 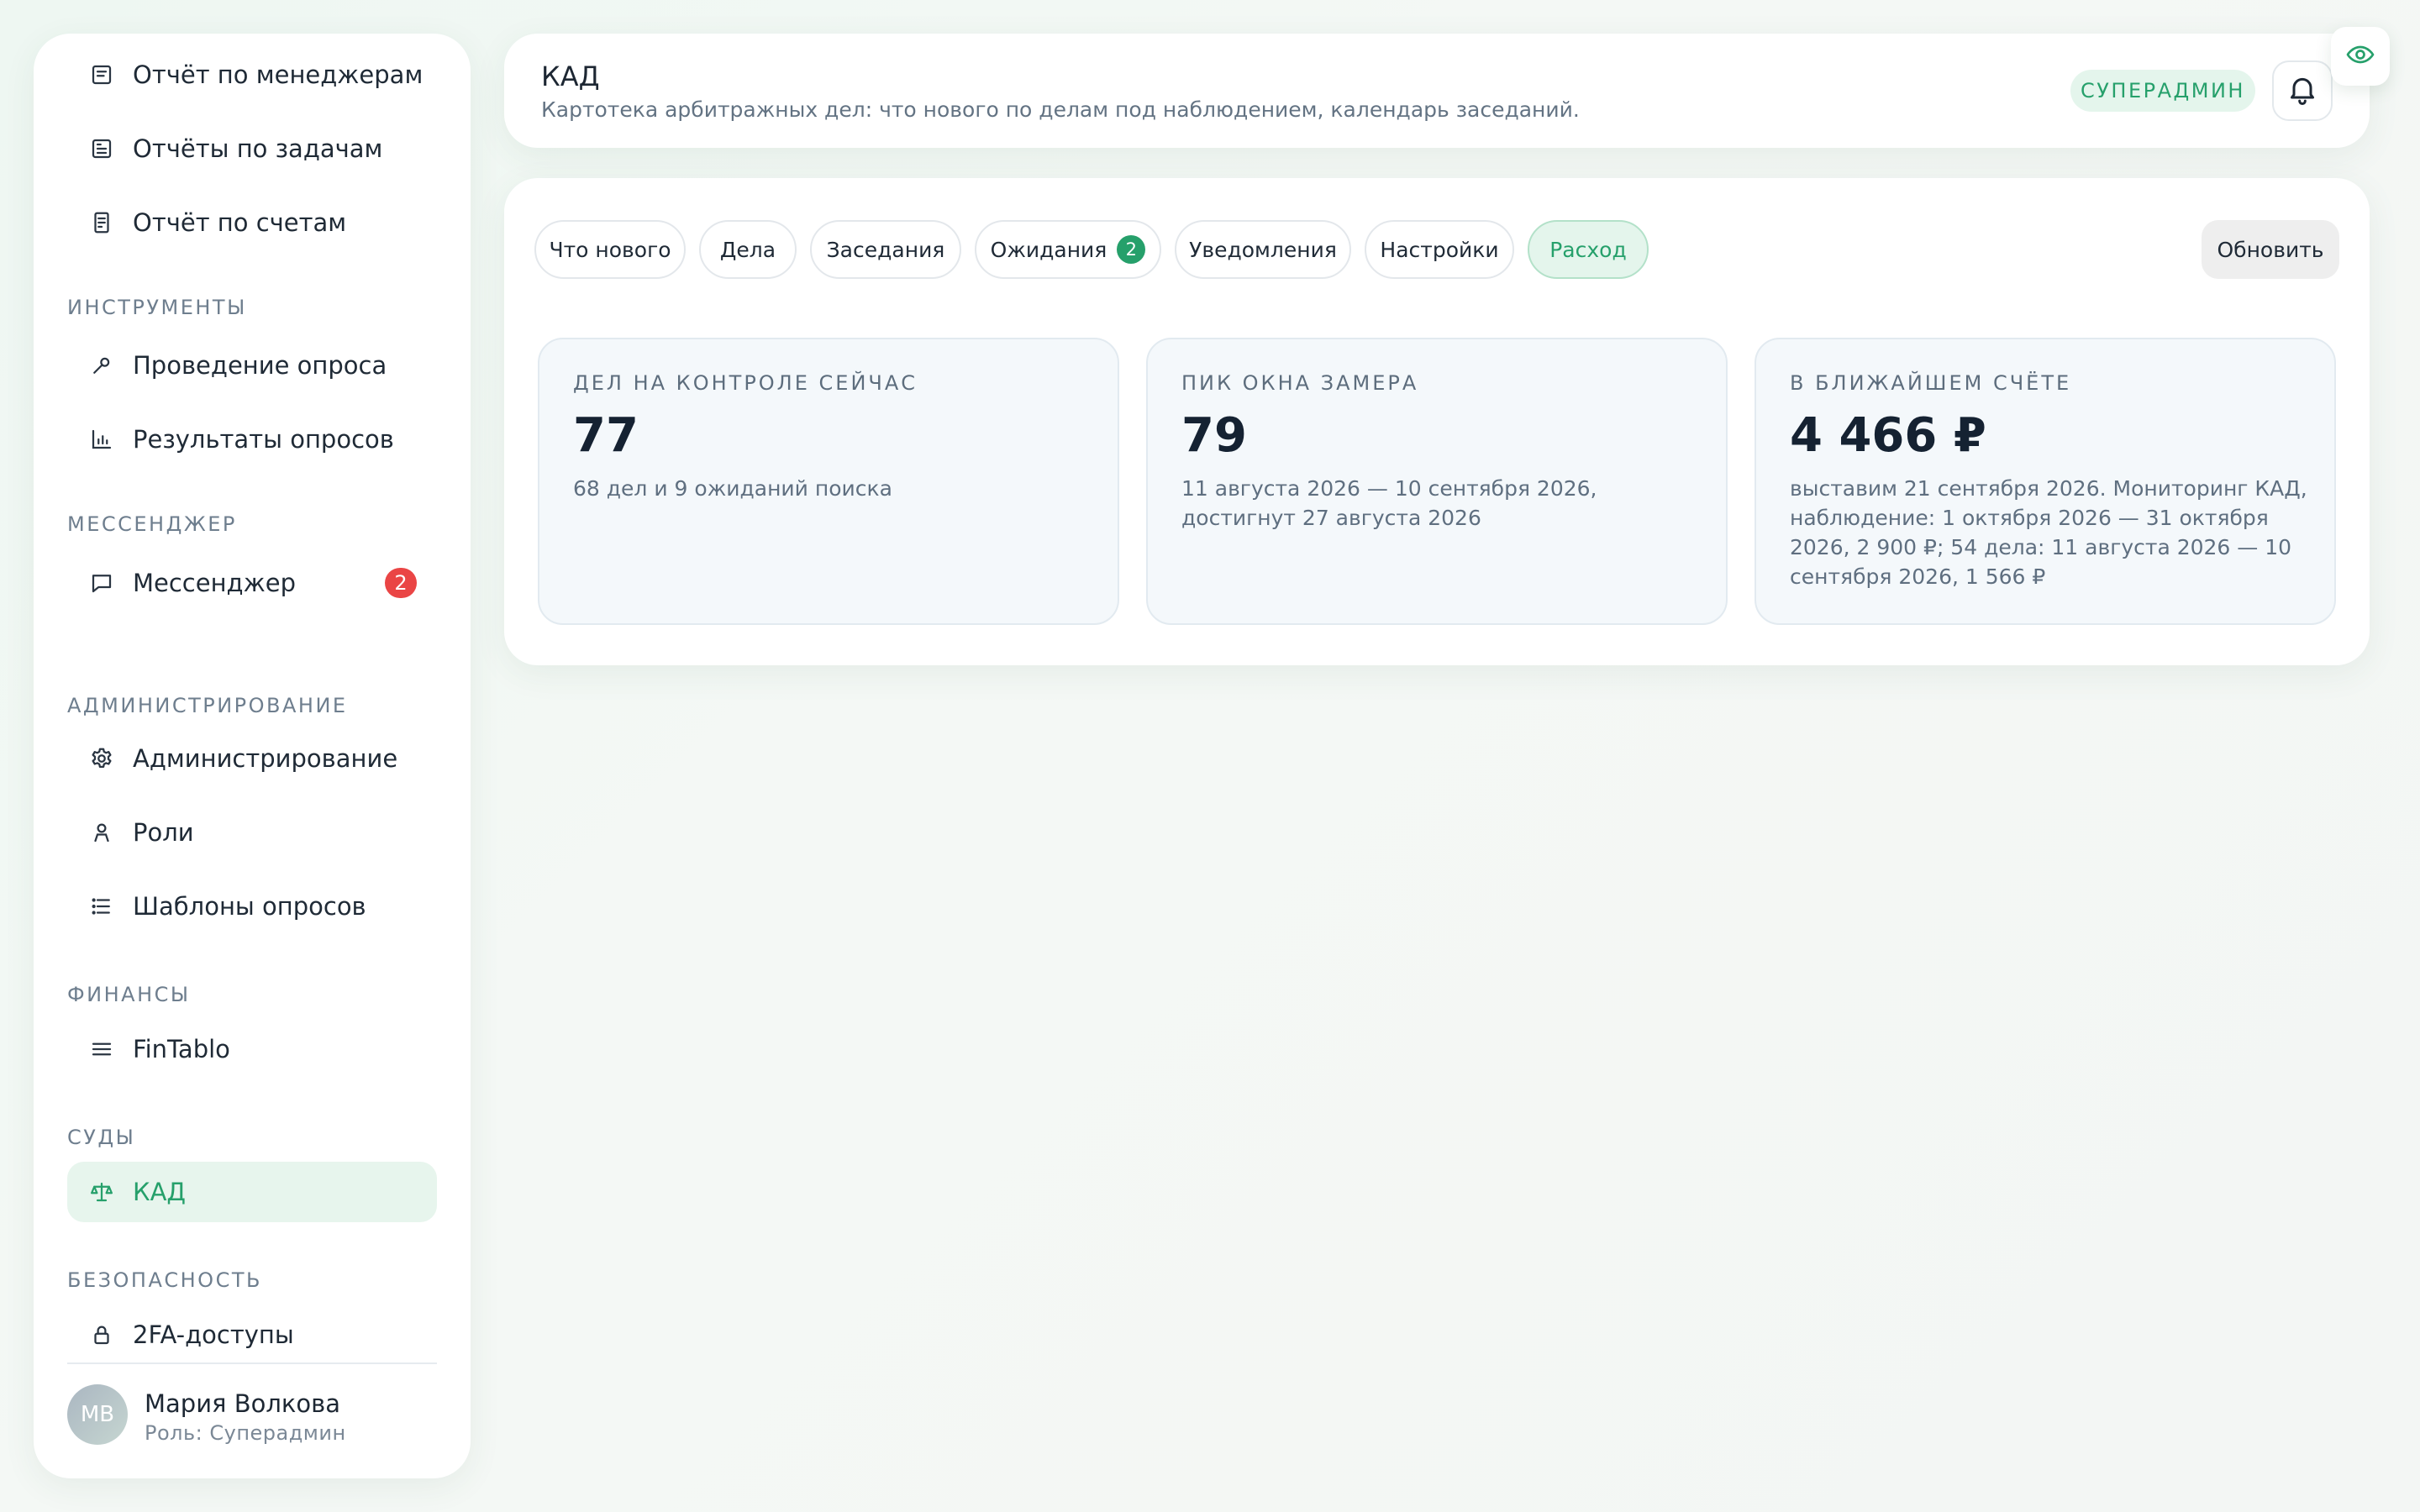 I want to click on tab-label: Что нового, so click(x=610, y=249).